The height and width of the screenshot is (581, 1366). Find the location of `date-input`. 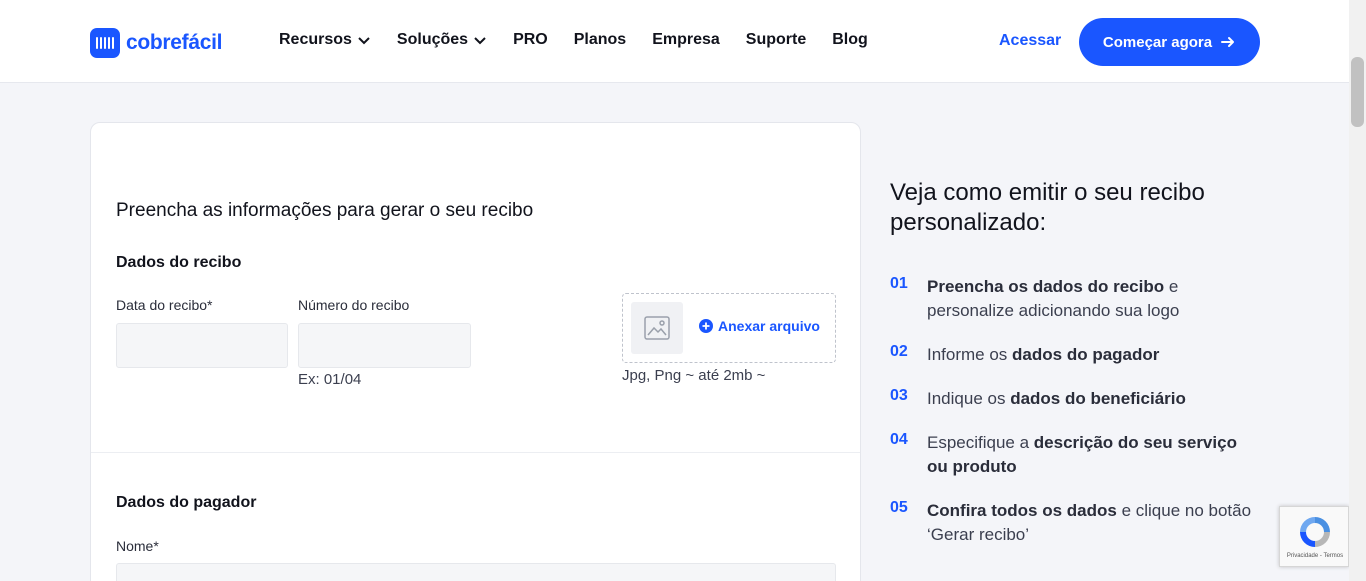

date-input is located at coordinates (202, 345).